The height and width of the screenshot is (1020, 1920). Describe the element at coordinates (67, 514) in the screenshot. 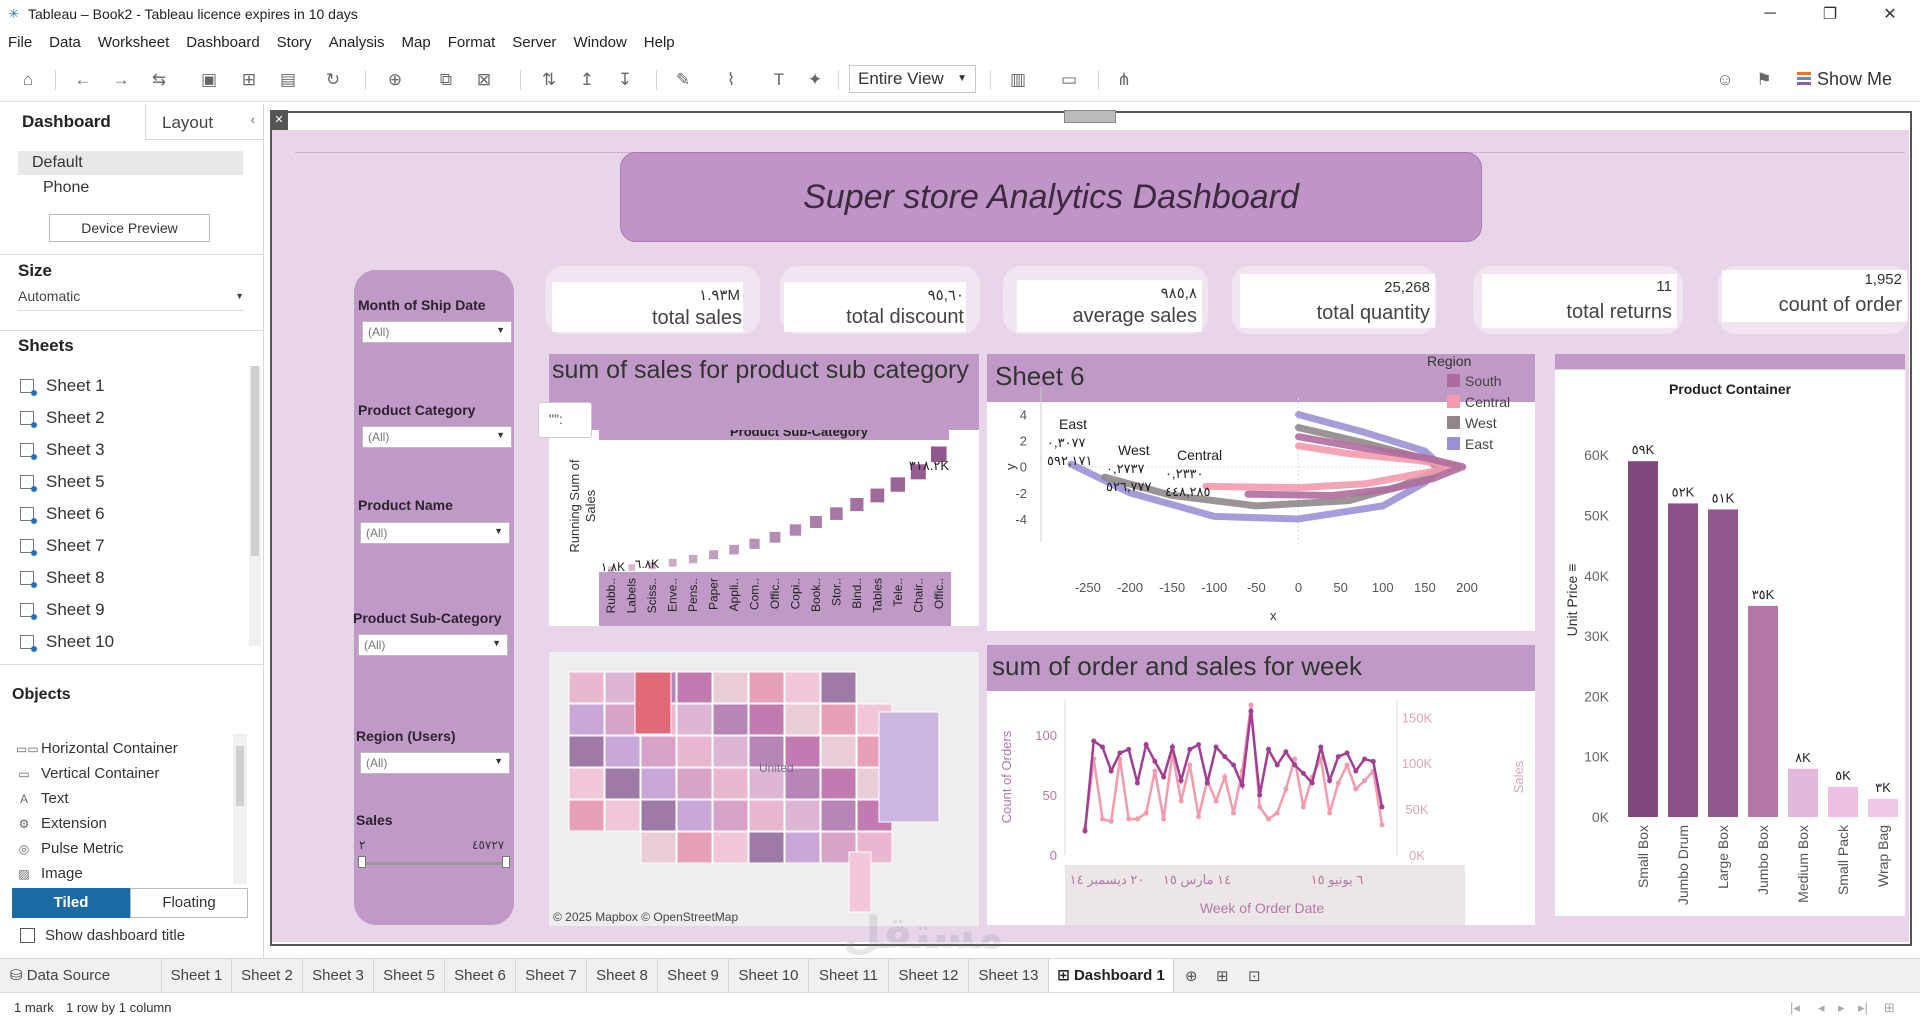

I see `sheet-item: Sheet 6` at that location.